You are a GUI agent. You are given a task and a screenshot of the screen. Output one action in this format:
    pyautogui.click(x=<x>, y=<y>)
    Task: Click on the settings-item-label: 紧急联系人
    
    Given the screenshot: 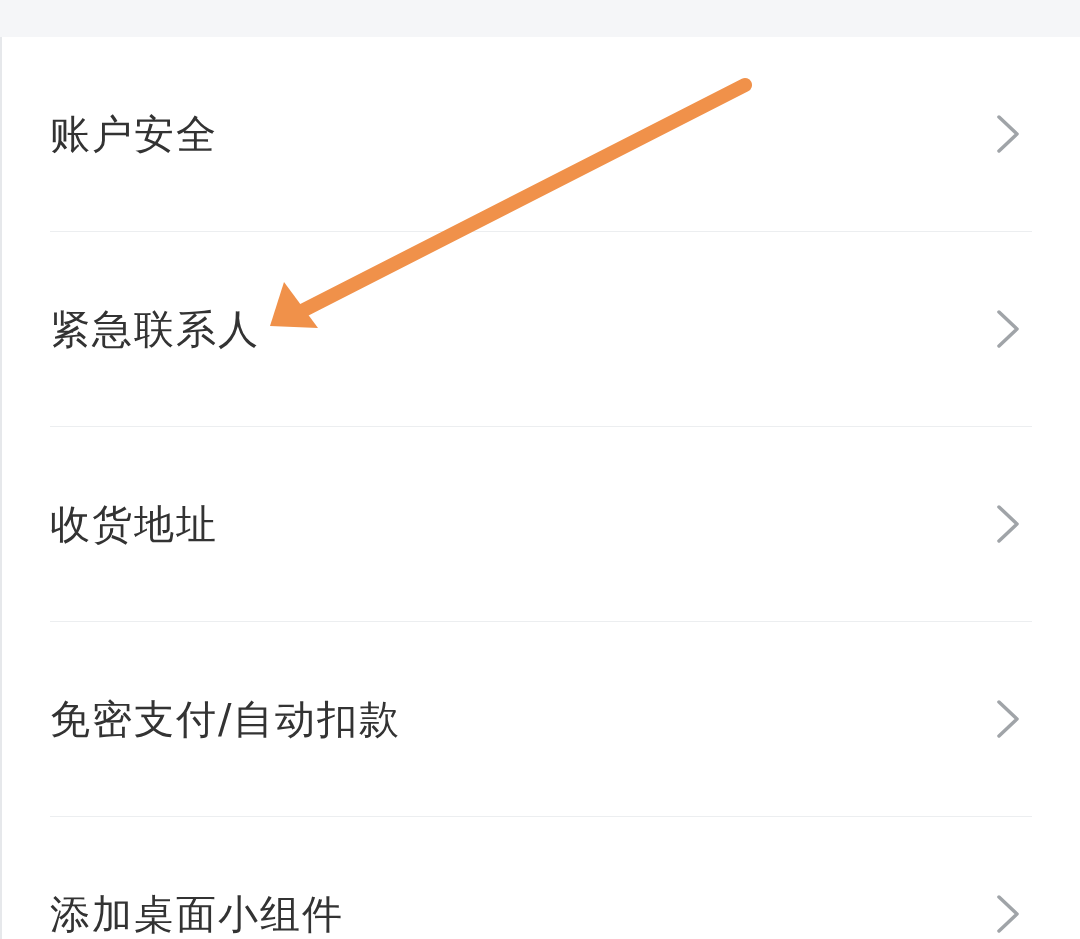 What is the action you would take?
    pyautogui.click(x=155, y=329)
    